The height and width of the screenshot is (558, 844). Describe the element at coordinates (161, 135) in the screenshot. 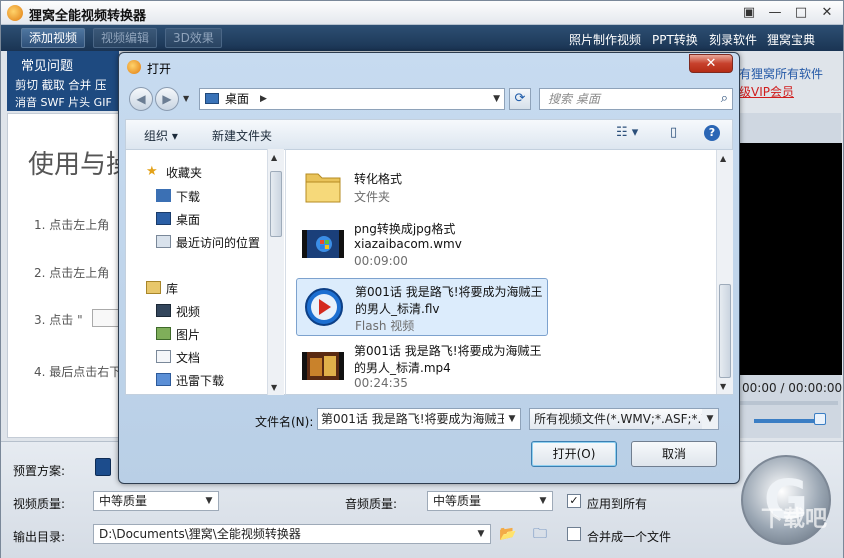

I see `organize-button: 组织 ▾` at that location.